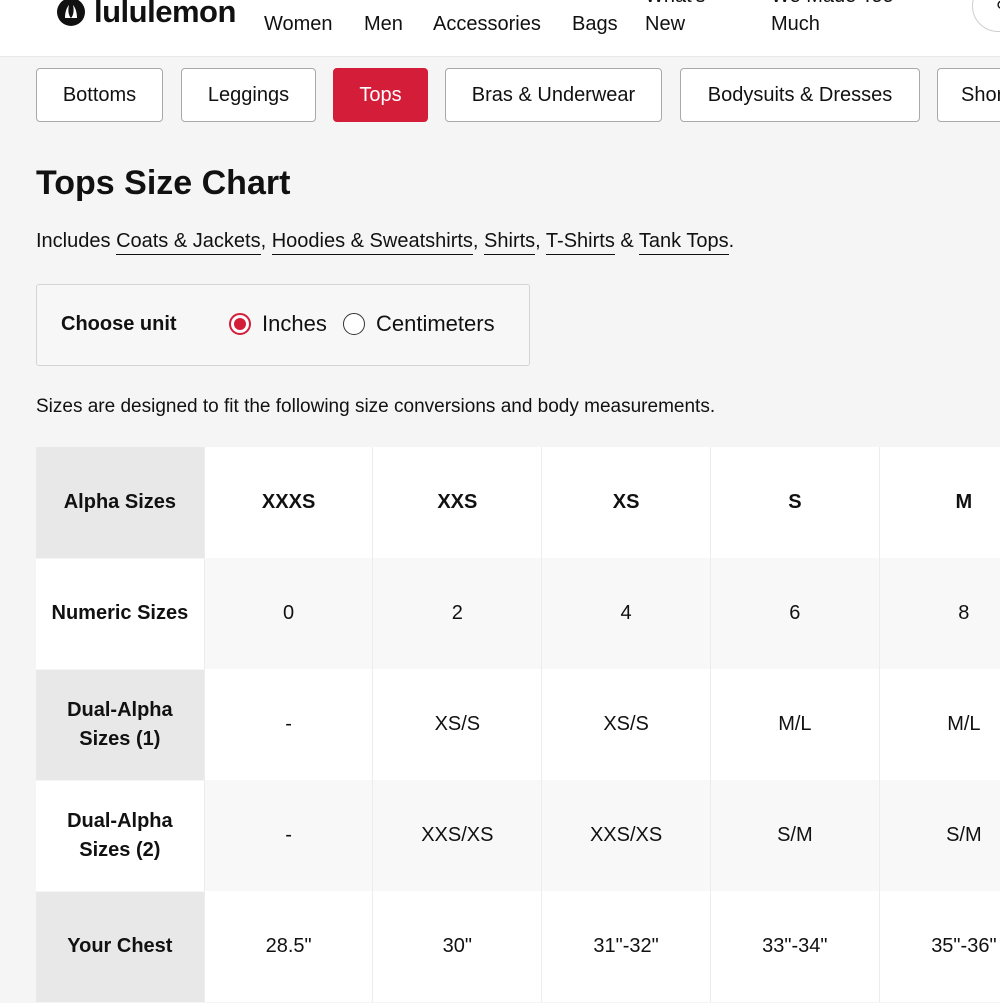  Describe the element at coordinates (76, 241) in the screenshot. I see `includes-prefix: Includes` at that location.